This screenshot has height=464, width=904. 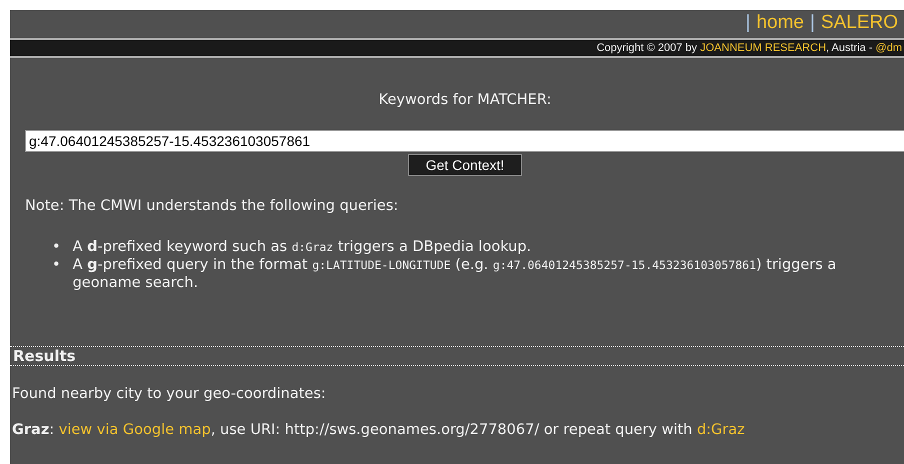 What do you see at coordinates (134, 430) in the screenshot?
I see `link: view via Google map` at bounding box center [134, 430].